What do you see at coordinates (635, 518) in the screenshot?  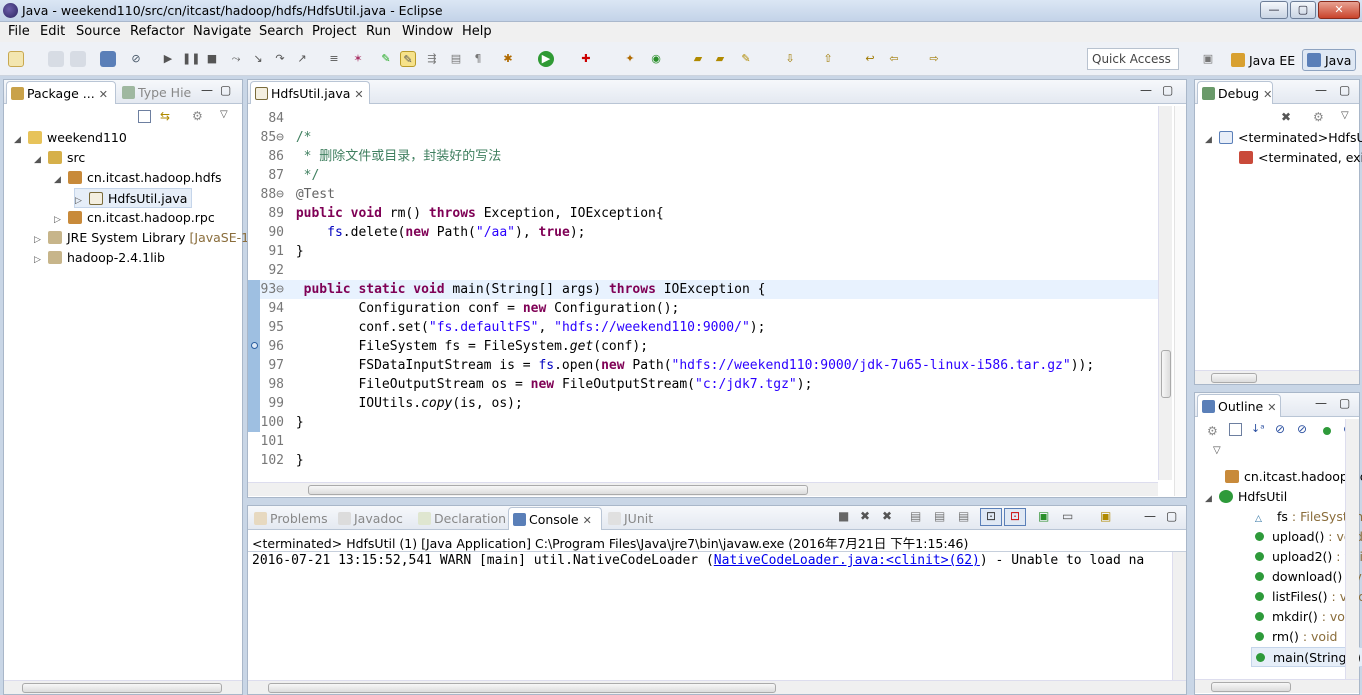 I see `tab-junit: JUnit` at bounding box center [635, 518].